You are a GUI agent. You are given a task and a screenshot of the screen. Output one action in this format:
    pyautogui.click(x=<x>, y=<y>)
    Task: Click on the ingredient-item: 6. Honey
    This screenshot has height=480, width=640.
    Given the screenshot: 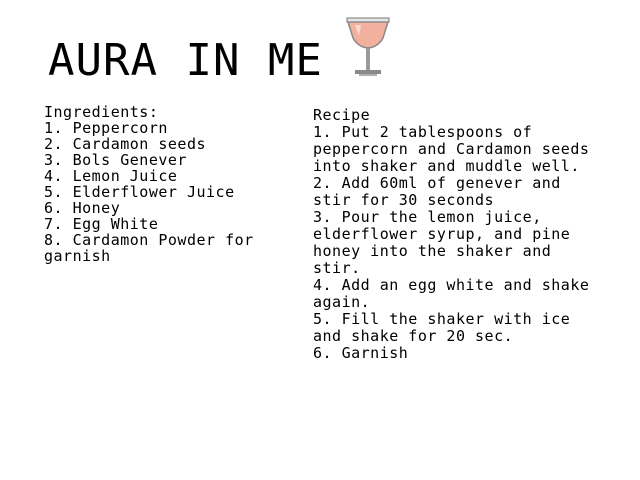 What is the action you would take?
    pyautogui.click(x=82, y=208)
    